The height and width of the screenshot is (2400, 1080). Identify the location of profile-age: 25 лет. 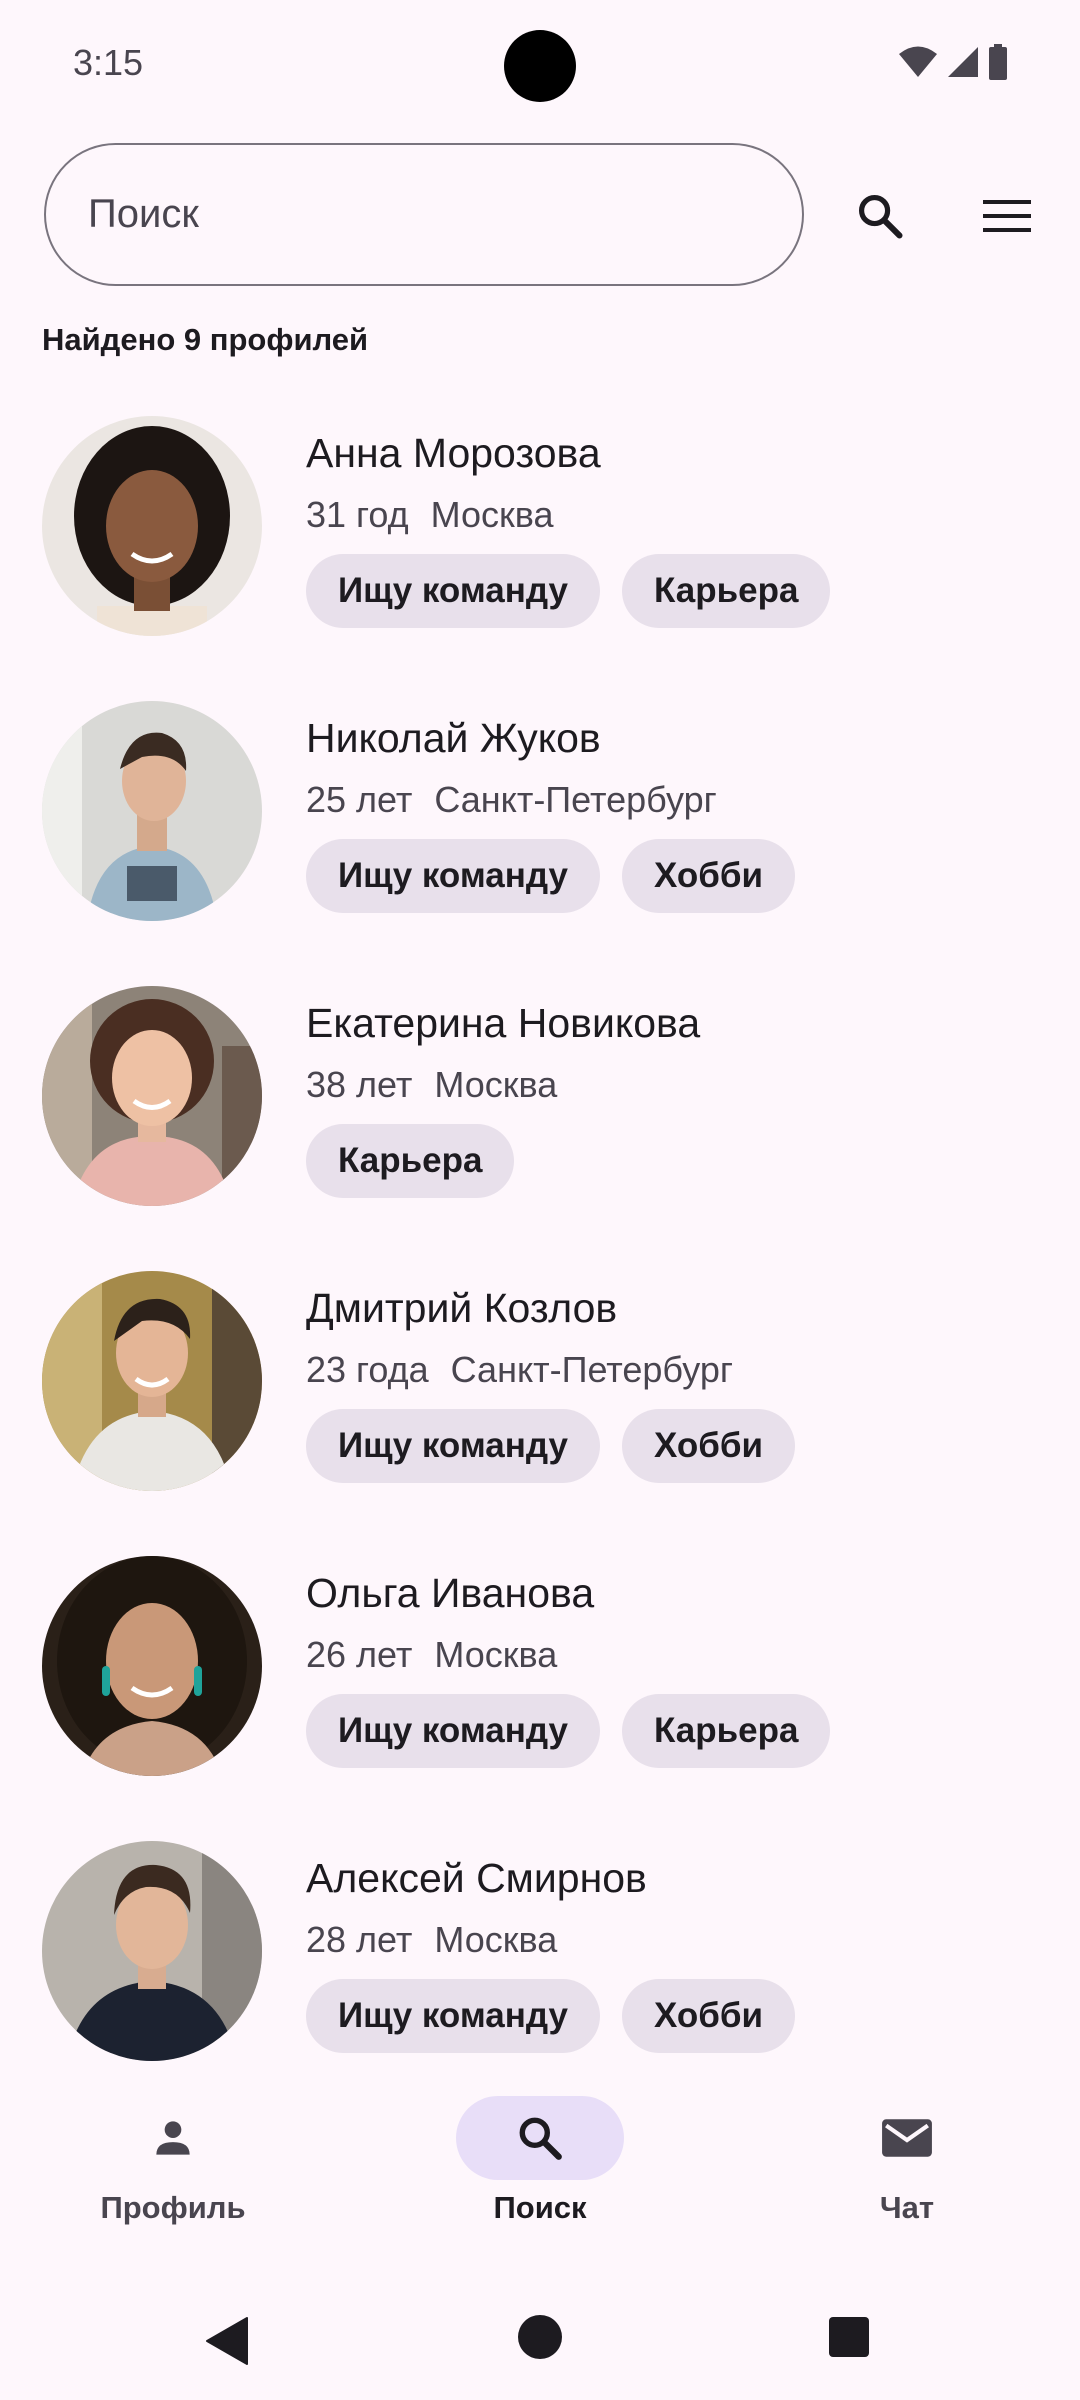
(359, 799).